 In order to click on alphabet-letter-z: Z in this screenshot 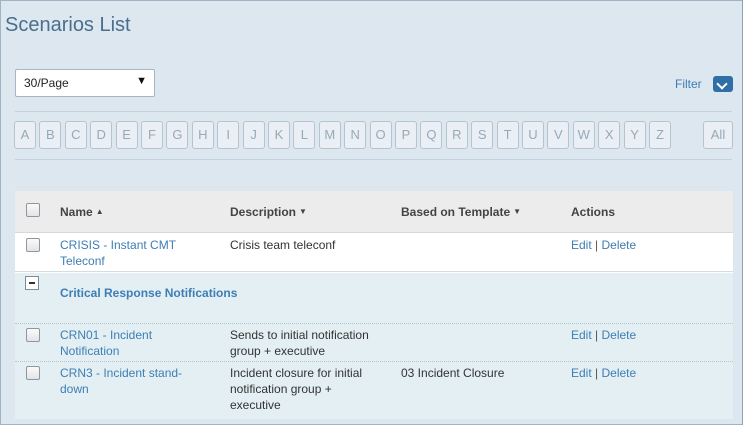, I will do `click(660, 135)`.